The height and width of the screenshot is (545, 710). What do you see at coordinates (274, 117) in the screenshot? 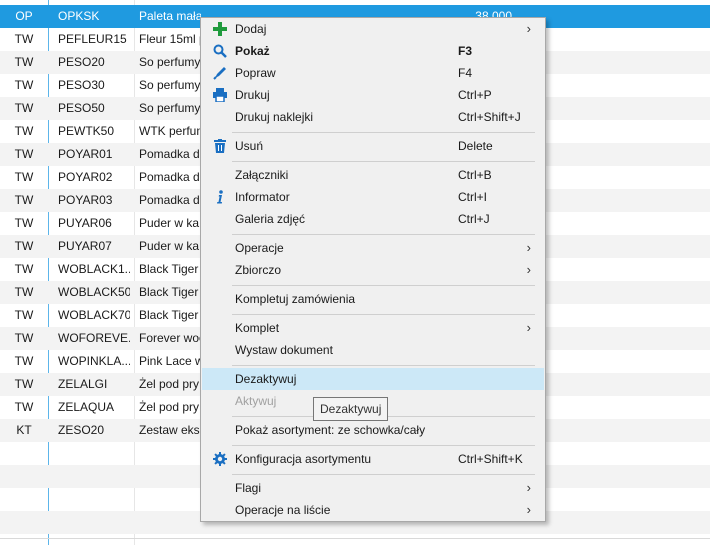
I see `menu-item-label: Drukuj naklejki` at bounding box center [274, 117].